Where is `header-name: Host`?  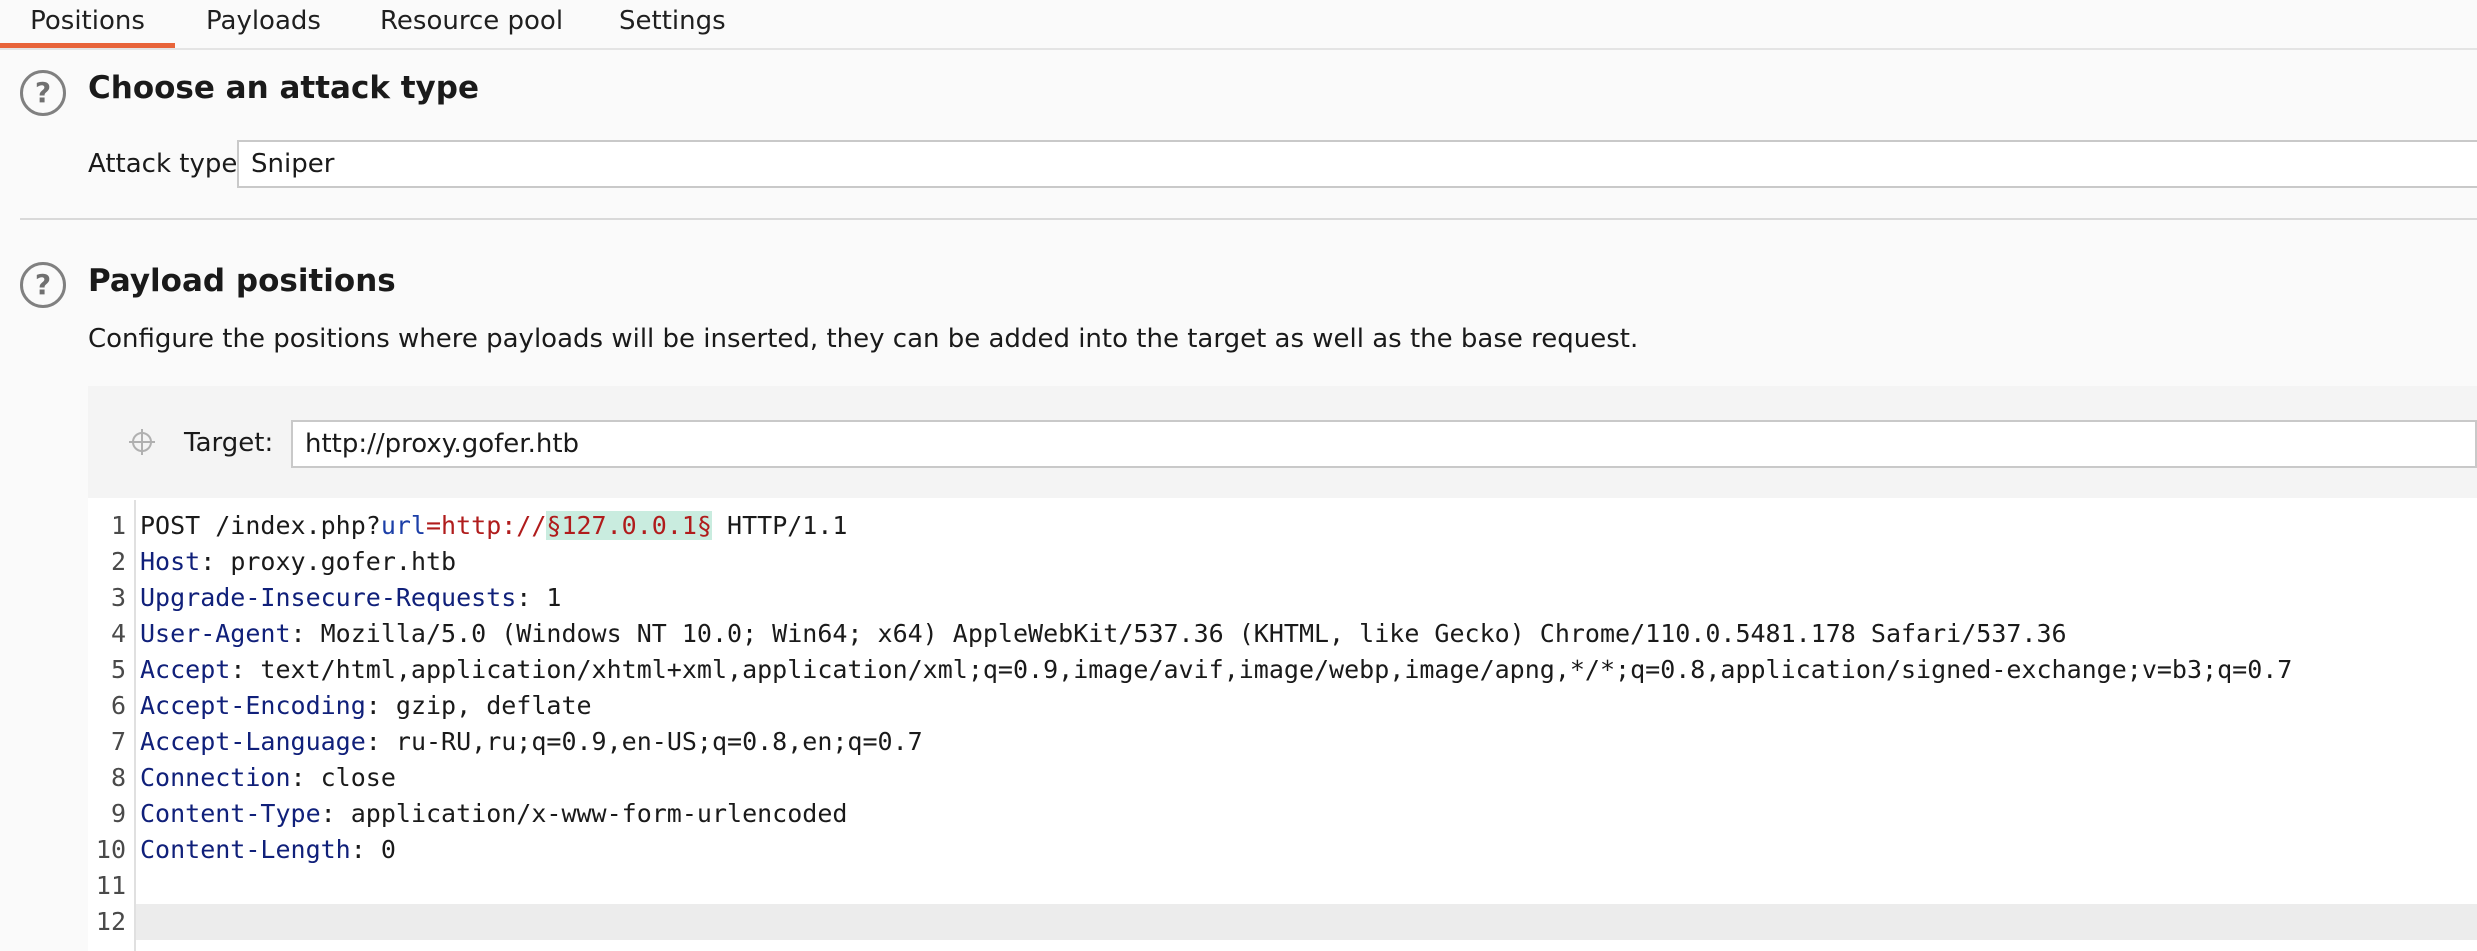
header-name: Host is located at coordinates (170, 561).